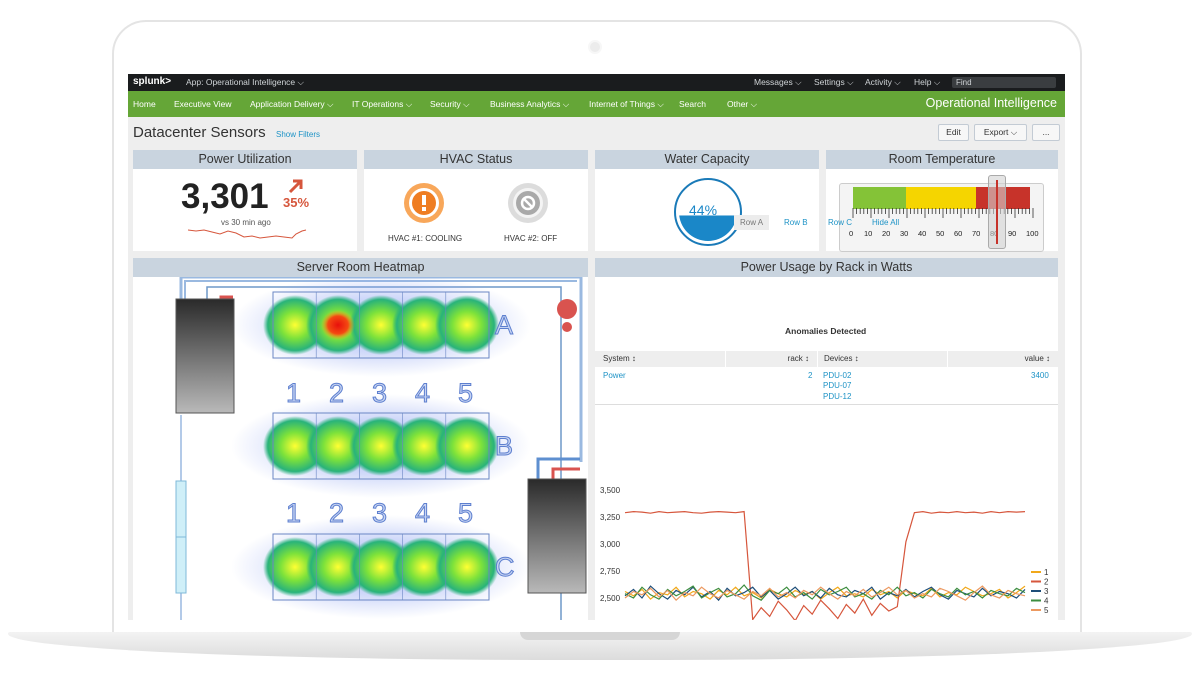 Image resolution: width=1200 pixels, height=684 pixels. I want to click on gauge-tick-label: 90, so click(1012, 233).